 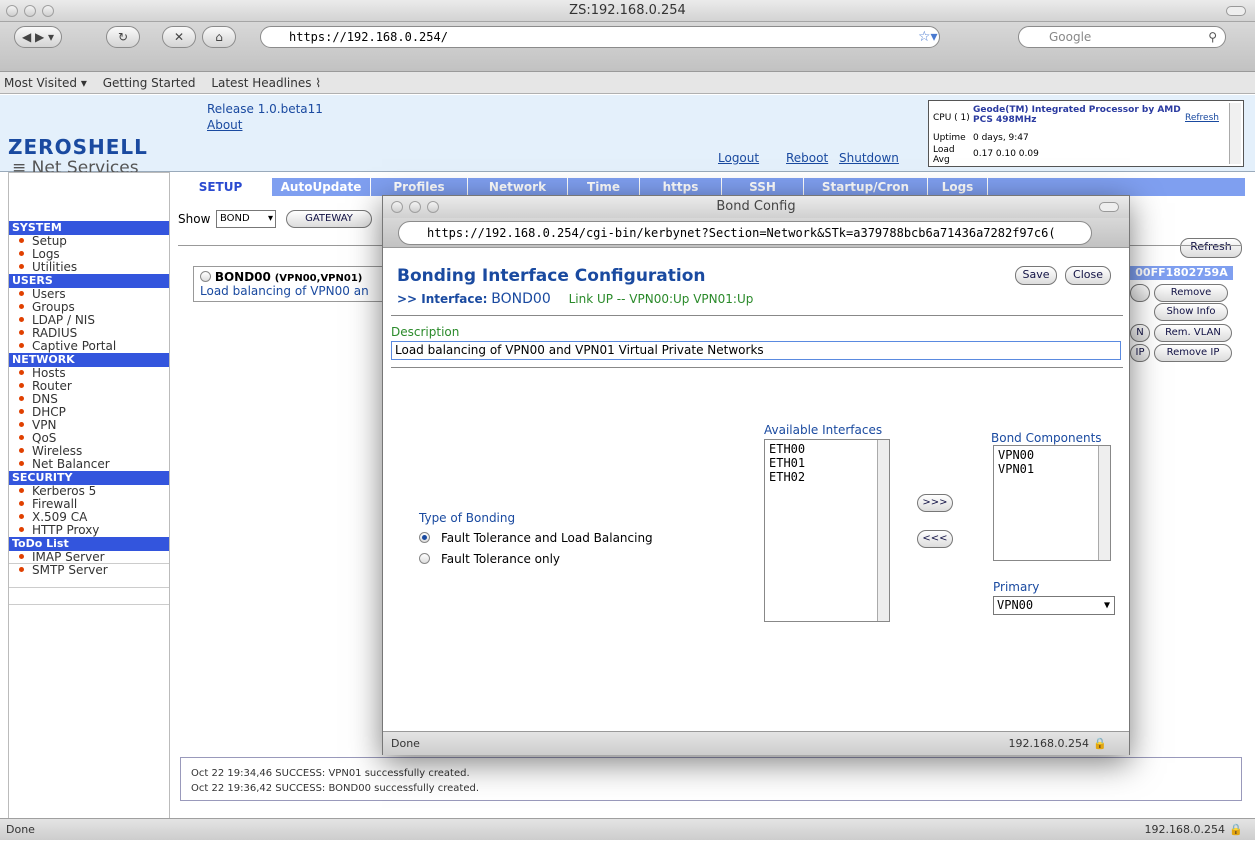 What do you see at coordinates (265, 109) in the screenshot?
I see `release-label: Release 1.0.beta11` at bounding box center [265, 109].